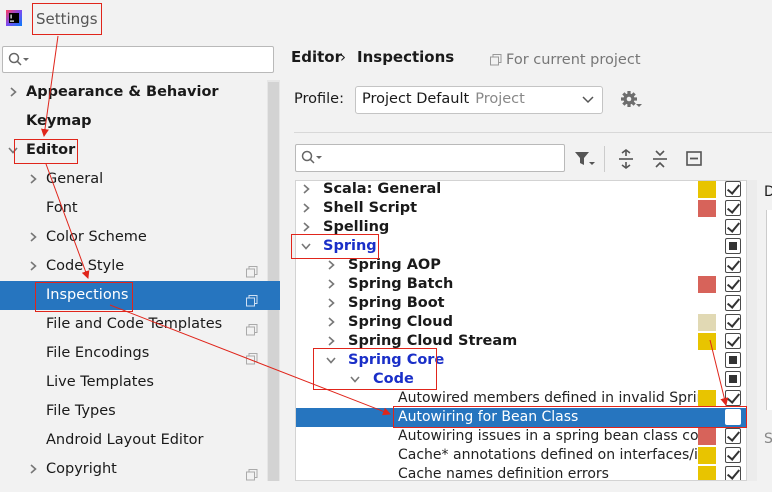 The height and width of the screenshot is (492, 772). What do you see at coordinates (500, 99) in the screenshot?
I see `profile-scope: Project` at bounding box center [500, 99].